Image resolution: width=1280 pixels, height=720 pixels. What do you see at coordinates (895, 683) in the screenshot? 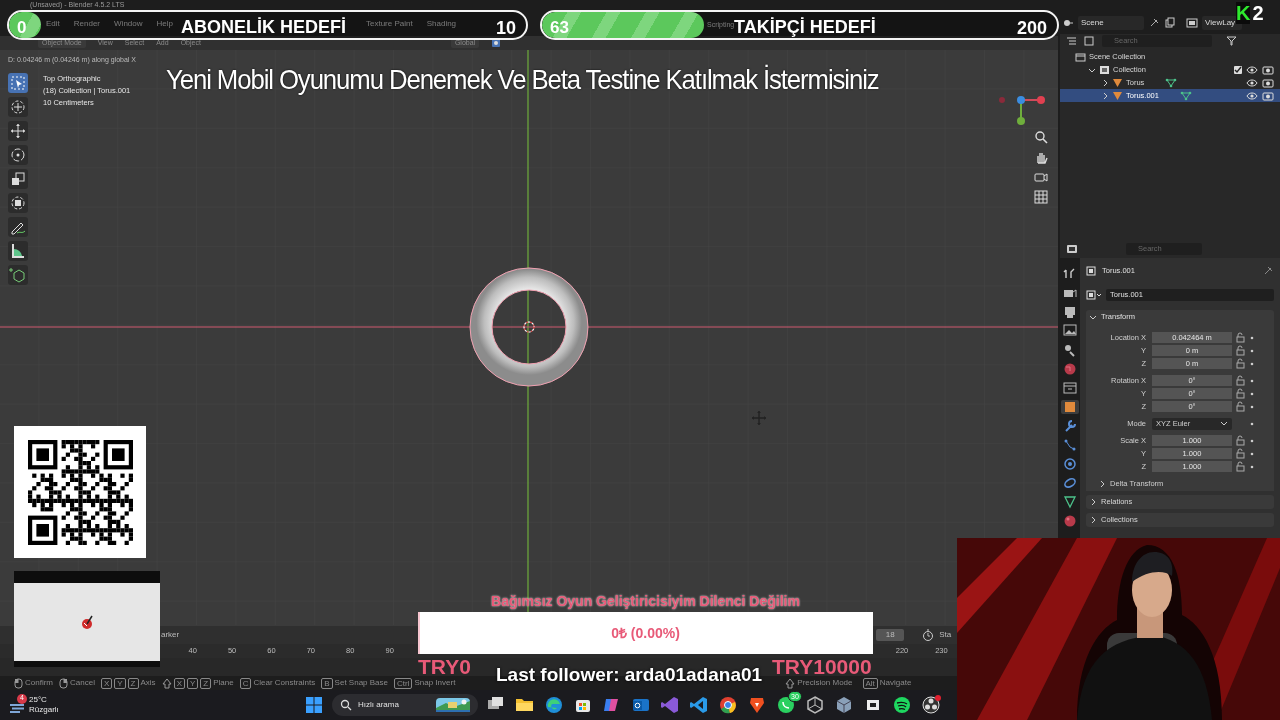
I see `status-hint: Navigate` at bounding box center [895, 683].